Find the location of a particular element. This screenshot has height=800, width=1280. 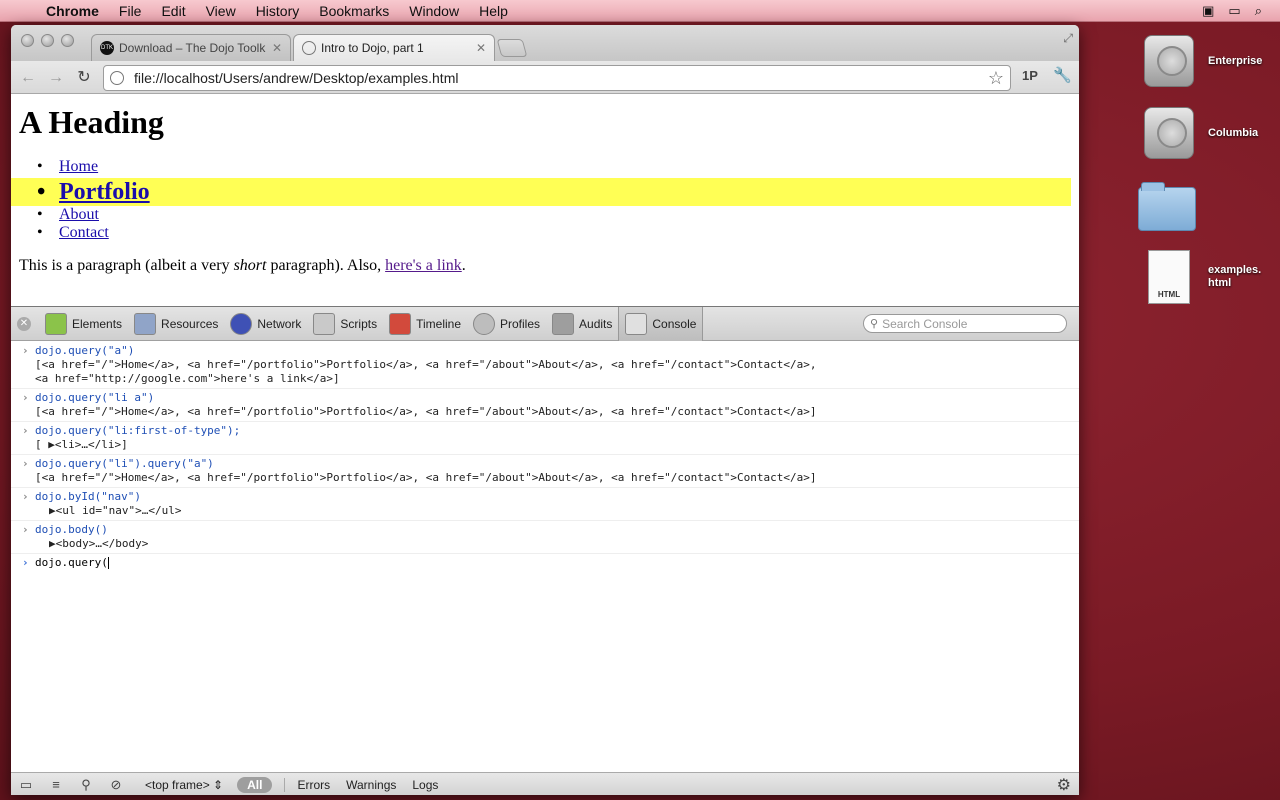

tab-intro-to-dojo: Intro to Dojo, part 1 ✕ is located at coordinates (394, 47).